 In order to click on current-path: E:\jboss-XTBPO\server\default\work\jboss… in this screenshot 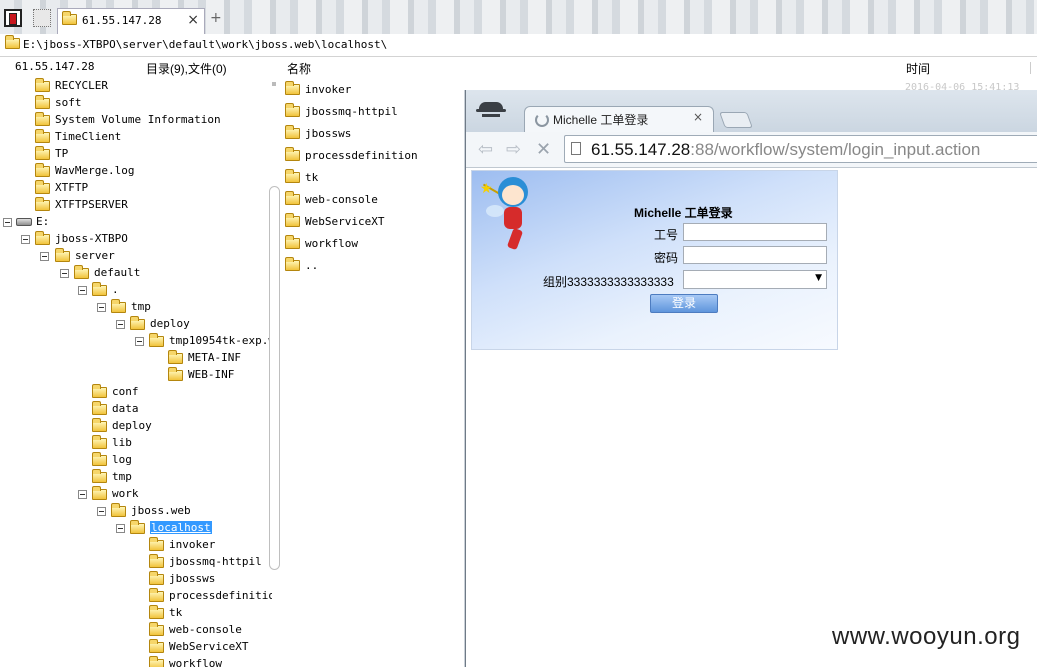, I will do `click(205, 44)`.